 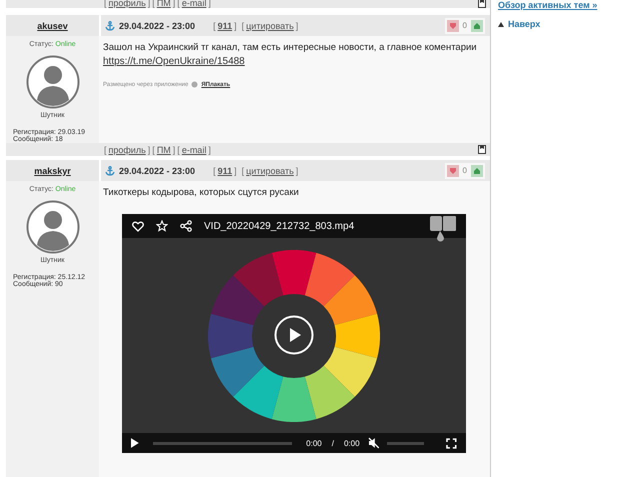 What do you see at coordinates (186, 226) in the screenshot?
I see `share-icon` at bounding box center [186, 226].